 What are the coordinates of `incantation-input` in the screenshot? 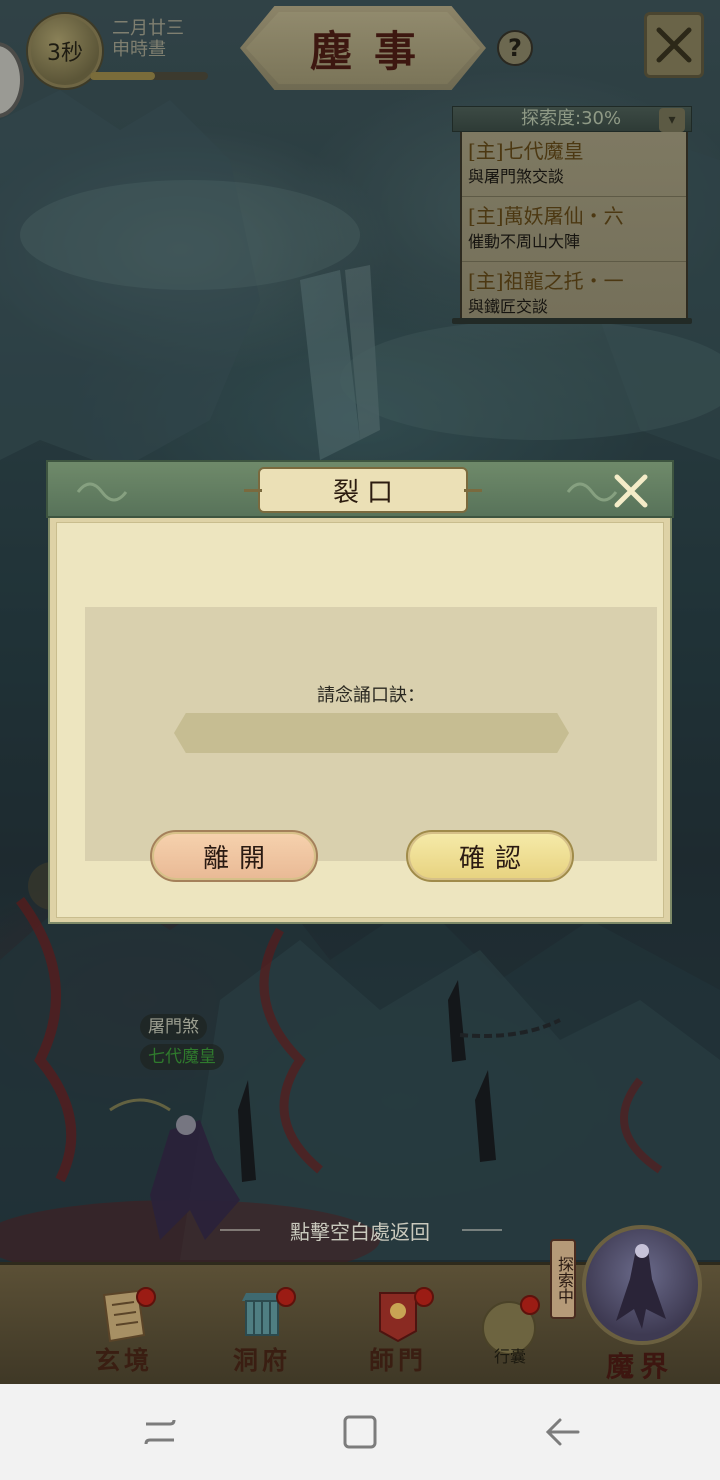 It's located at (371, 733).